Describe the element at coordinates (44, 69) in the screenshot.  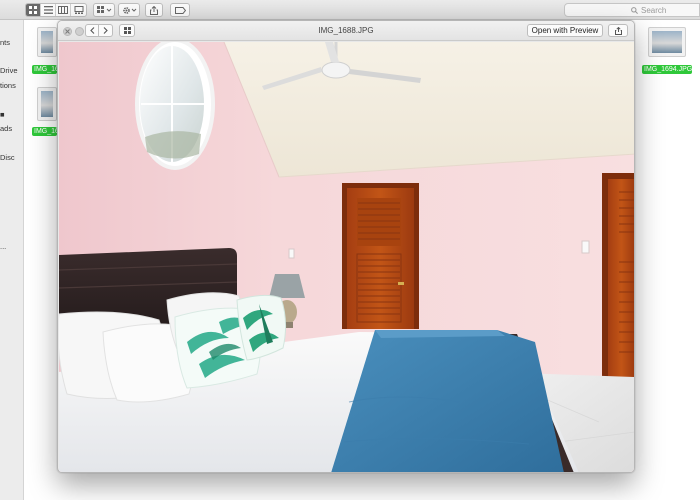
I see `file-name-label: IMG_1684.JPG` at that location.